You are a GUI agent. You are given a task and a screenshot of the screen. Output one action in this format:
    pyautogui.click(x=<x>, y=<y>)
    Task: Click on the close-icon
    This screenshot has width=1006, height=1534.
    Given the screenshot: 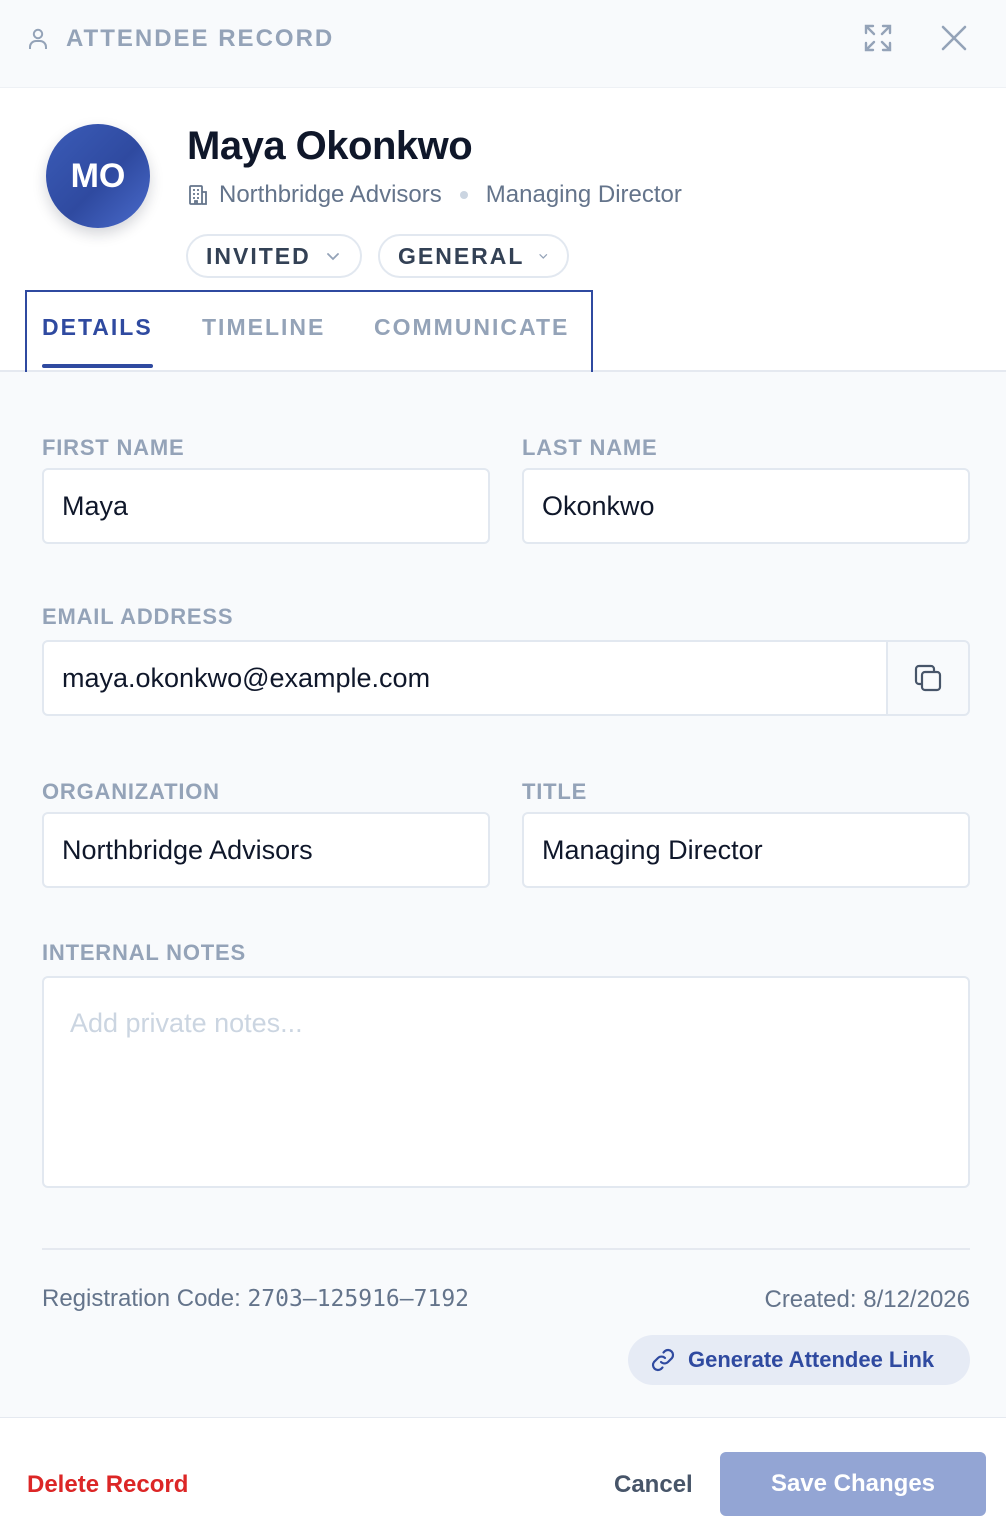 What is the action you would take?
    pyautogui.click(x=954, y=38)
    